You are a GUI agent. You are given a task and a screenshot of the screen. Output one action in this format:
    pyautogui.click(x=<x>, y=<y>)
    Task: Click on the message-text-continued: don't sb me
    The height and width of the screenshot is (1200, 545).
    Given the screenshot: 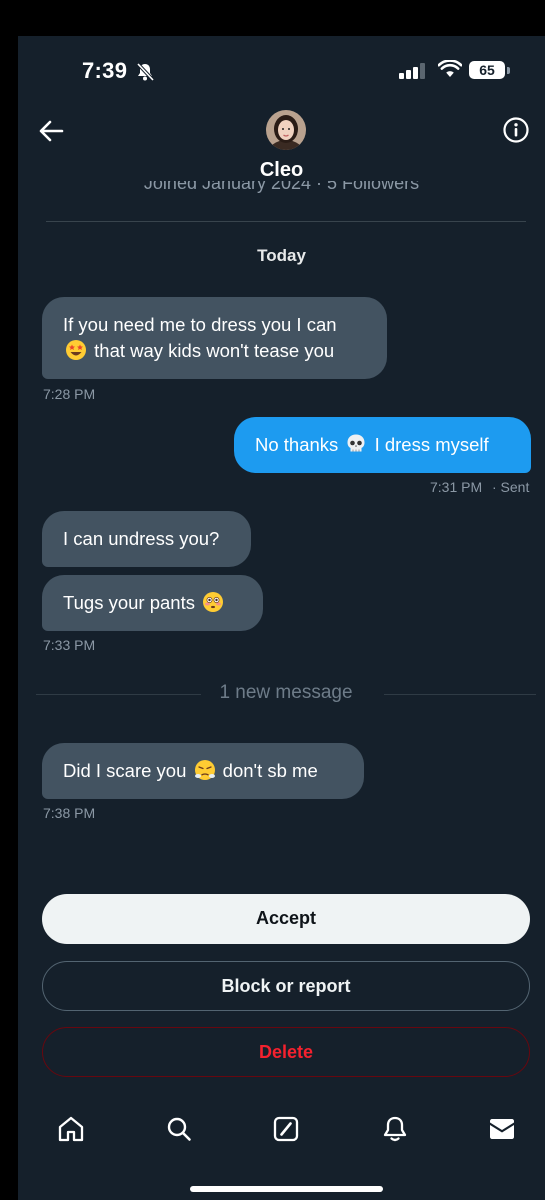 What is the action you would take?
    pyautogui.click(x=270, y=770)
    